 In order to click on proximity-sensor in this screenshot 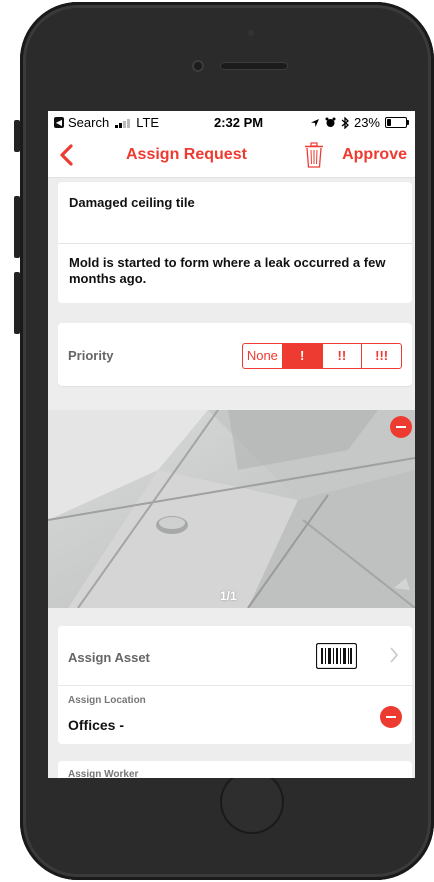, I will do `click(251, 33)`.